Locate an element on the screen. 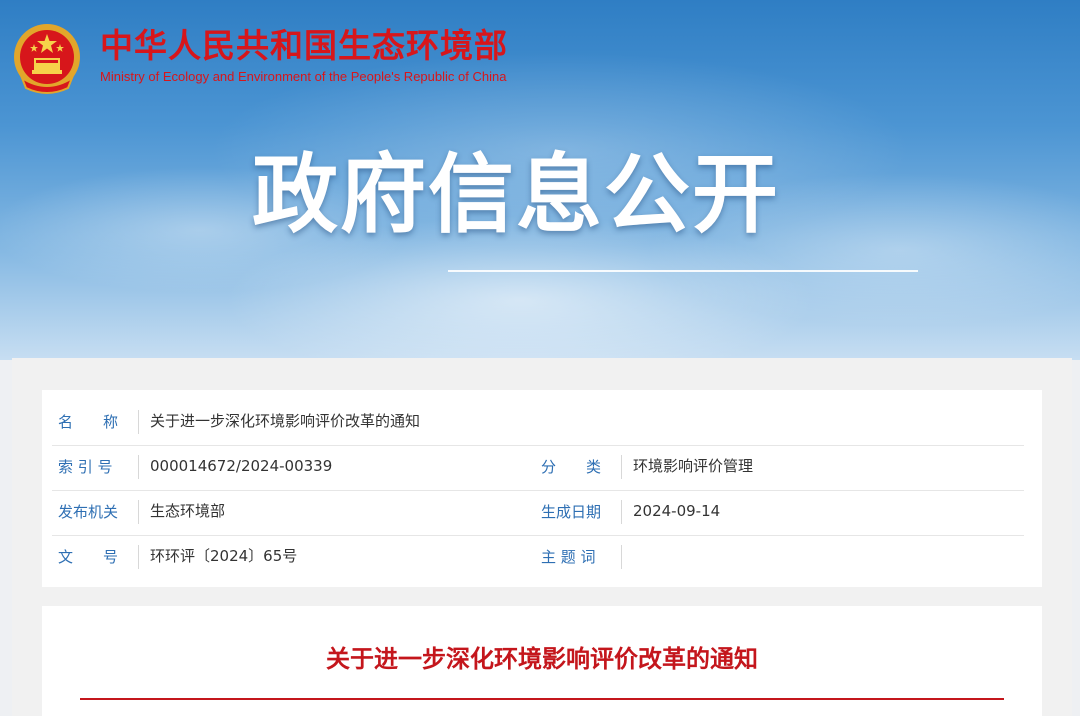  publisher-label: 发布机关 is located at coordinates (88, 512).